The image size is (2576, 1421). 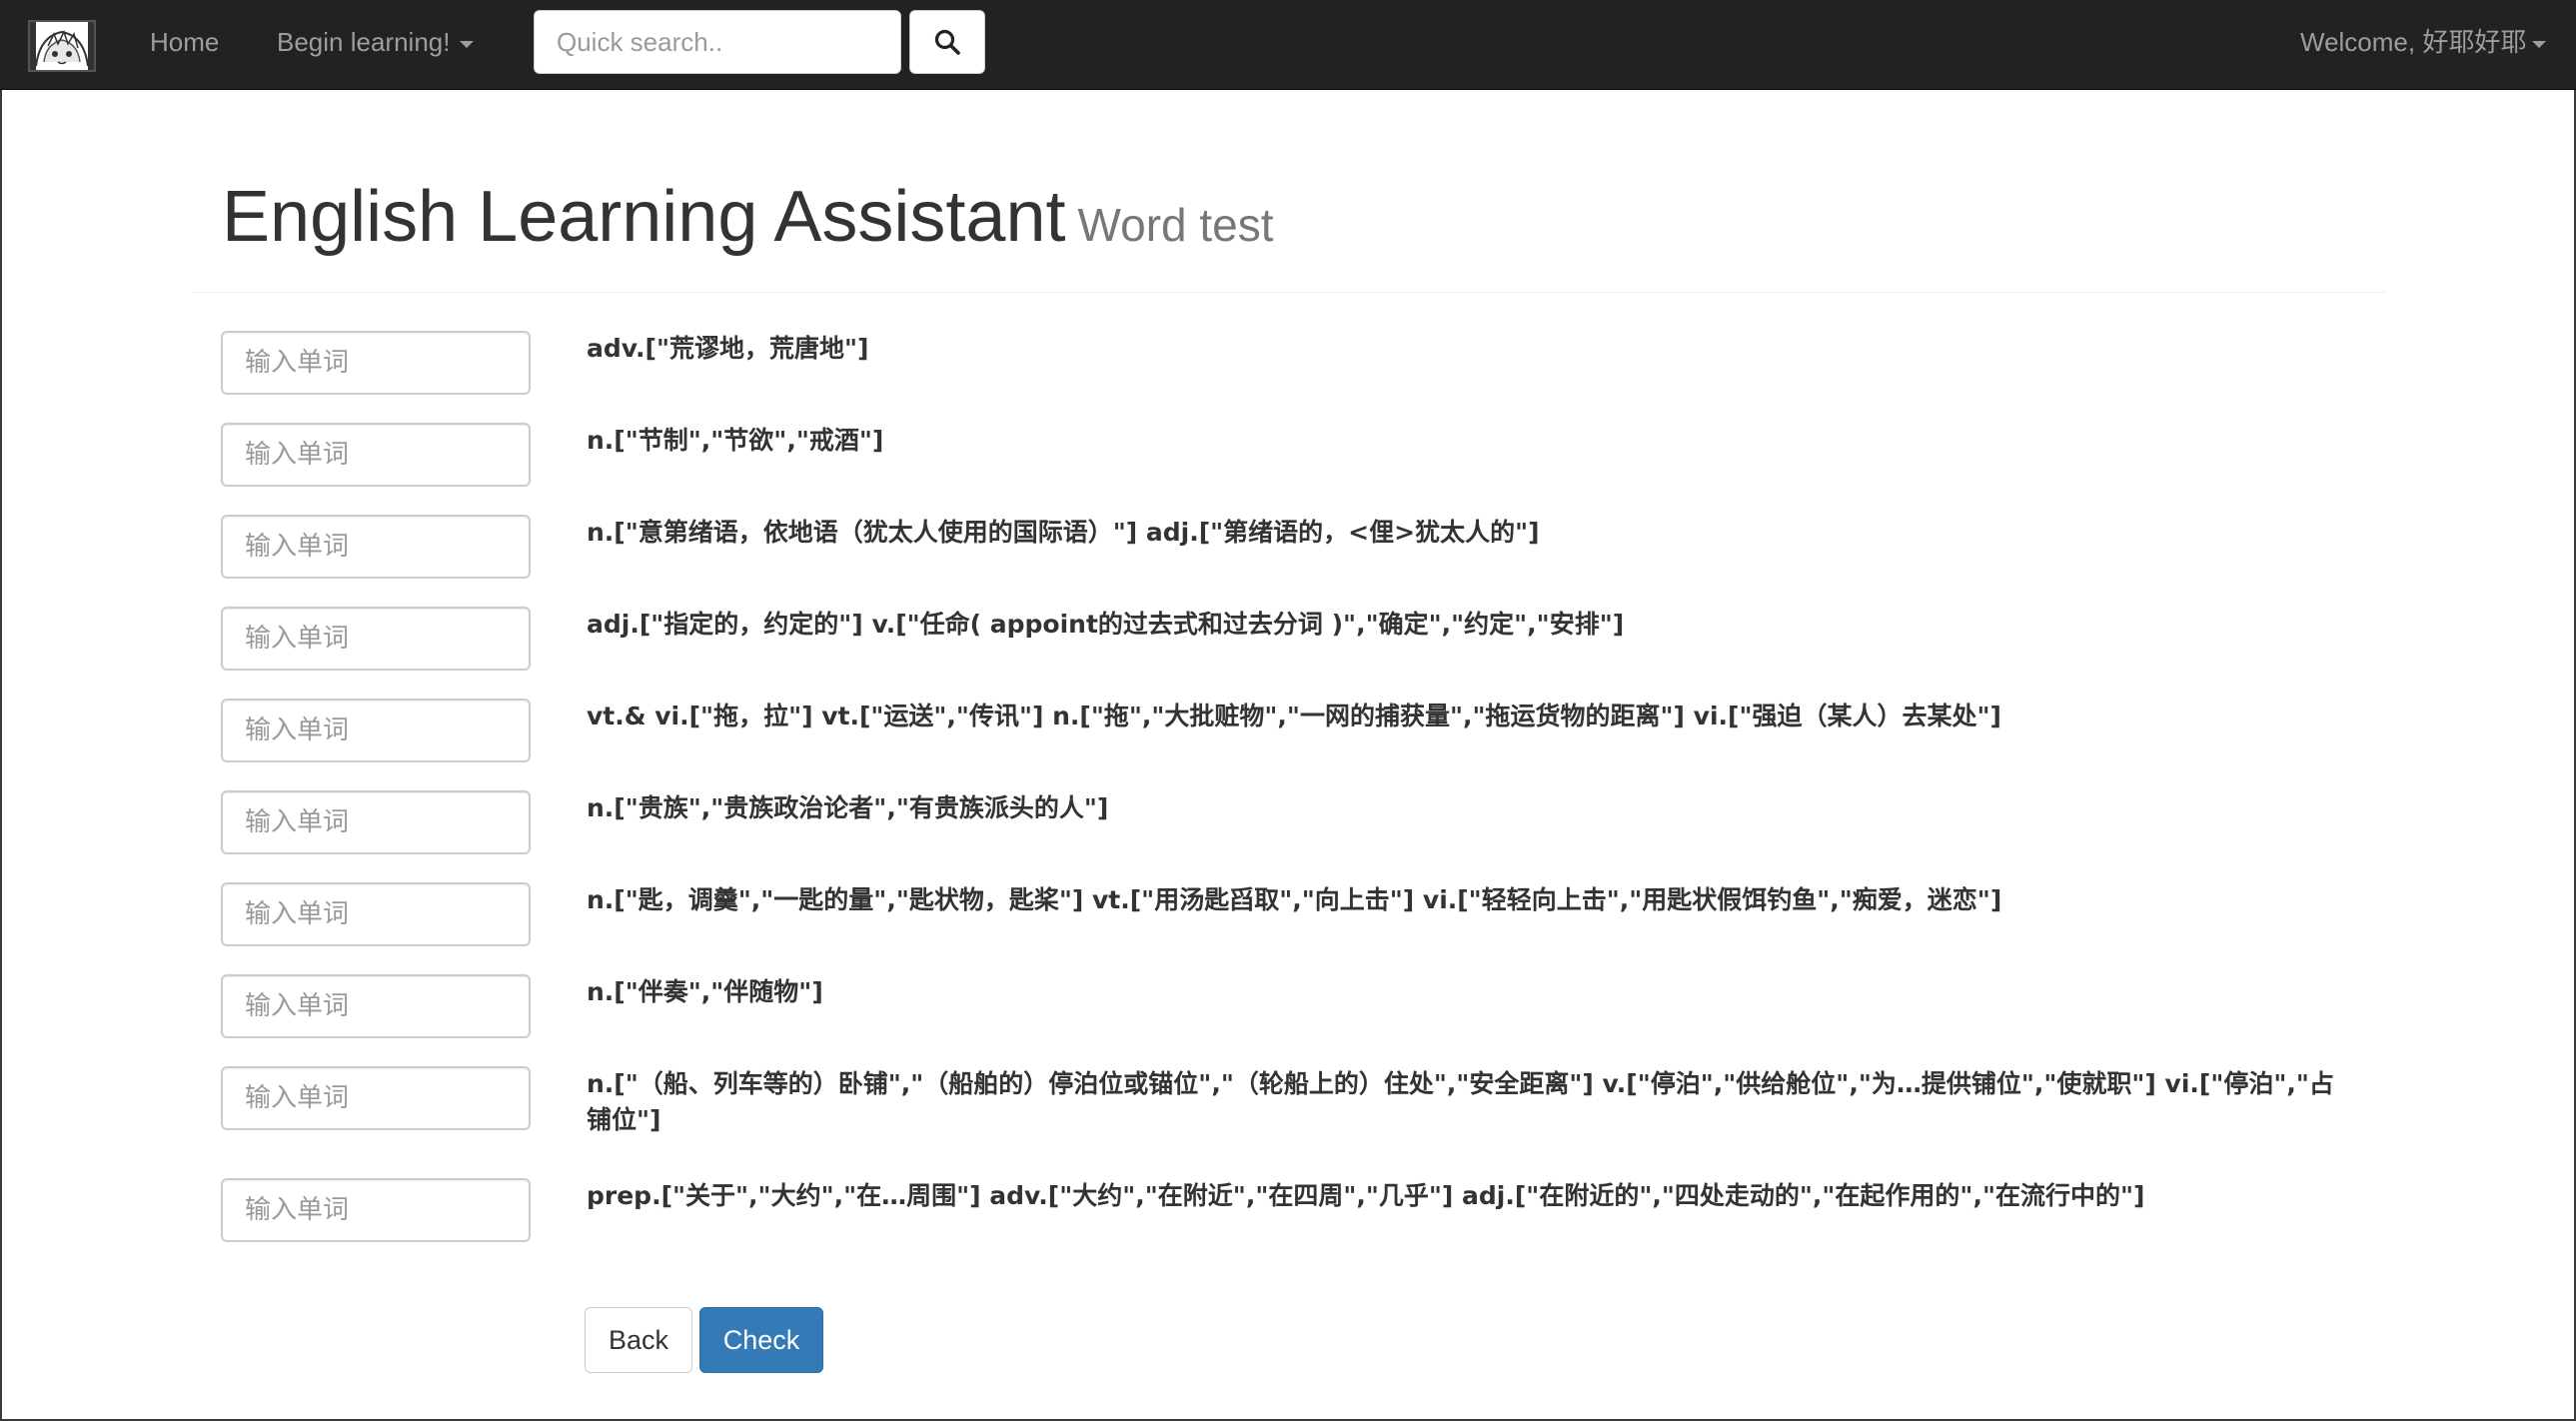 I want to click on nav-home-link: Home, so click(x=184, y=45).